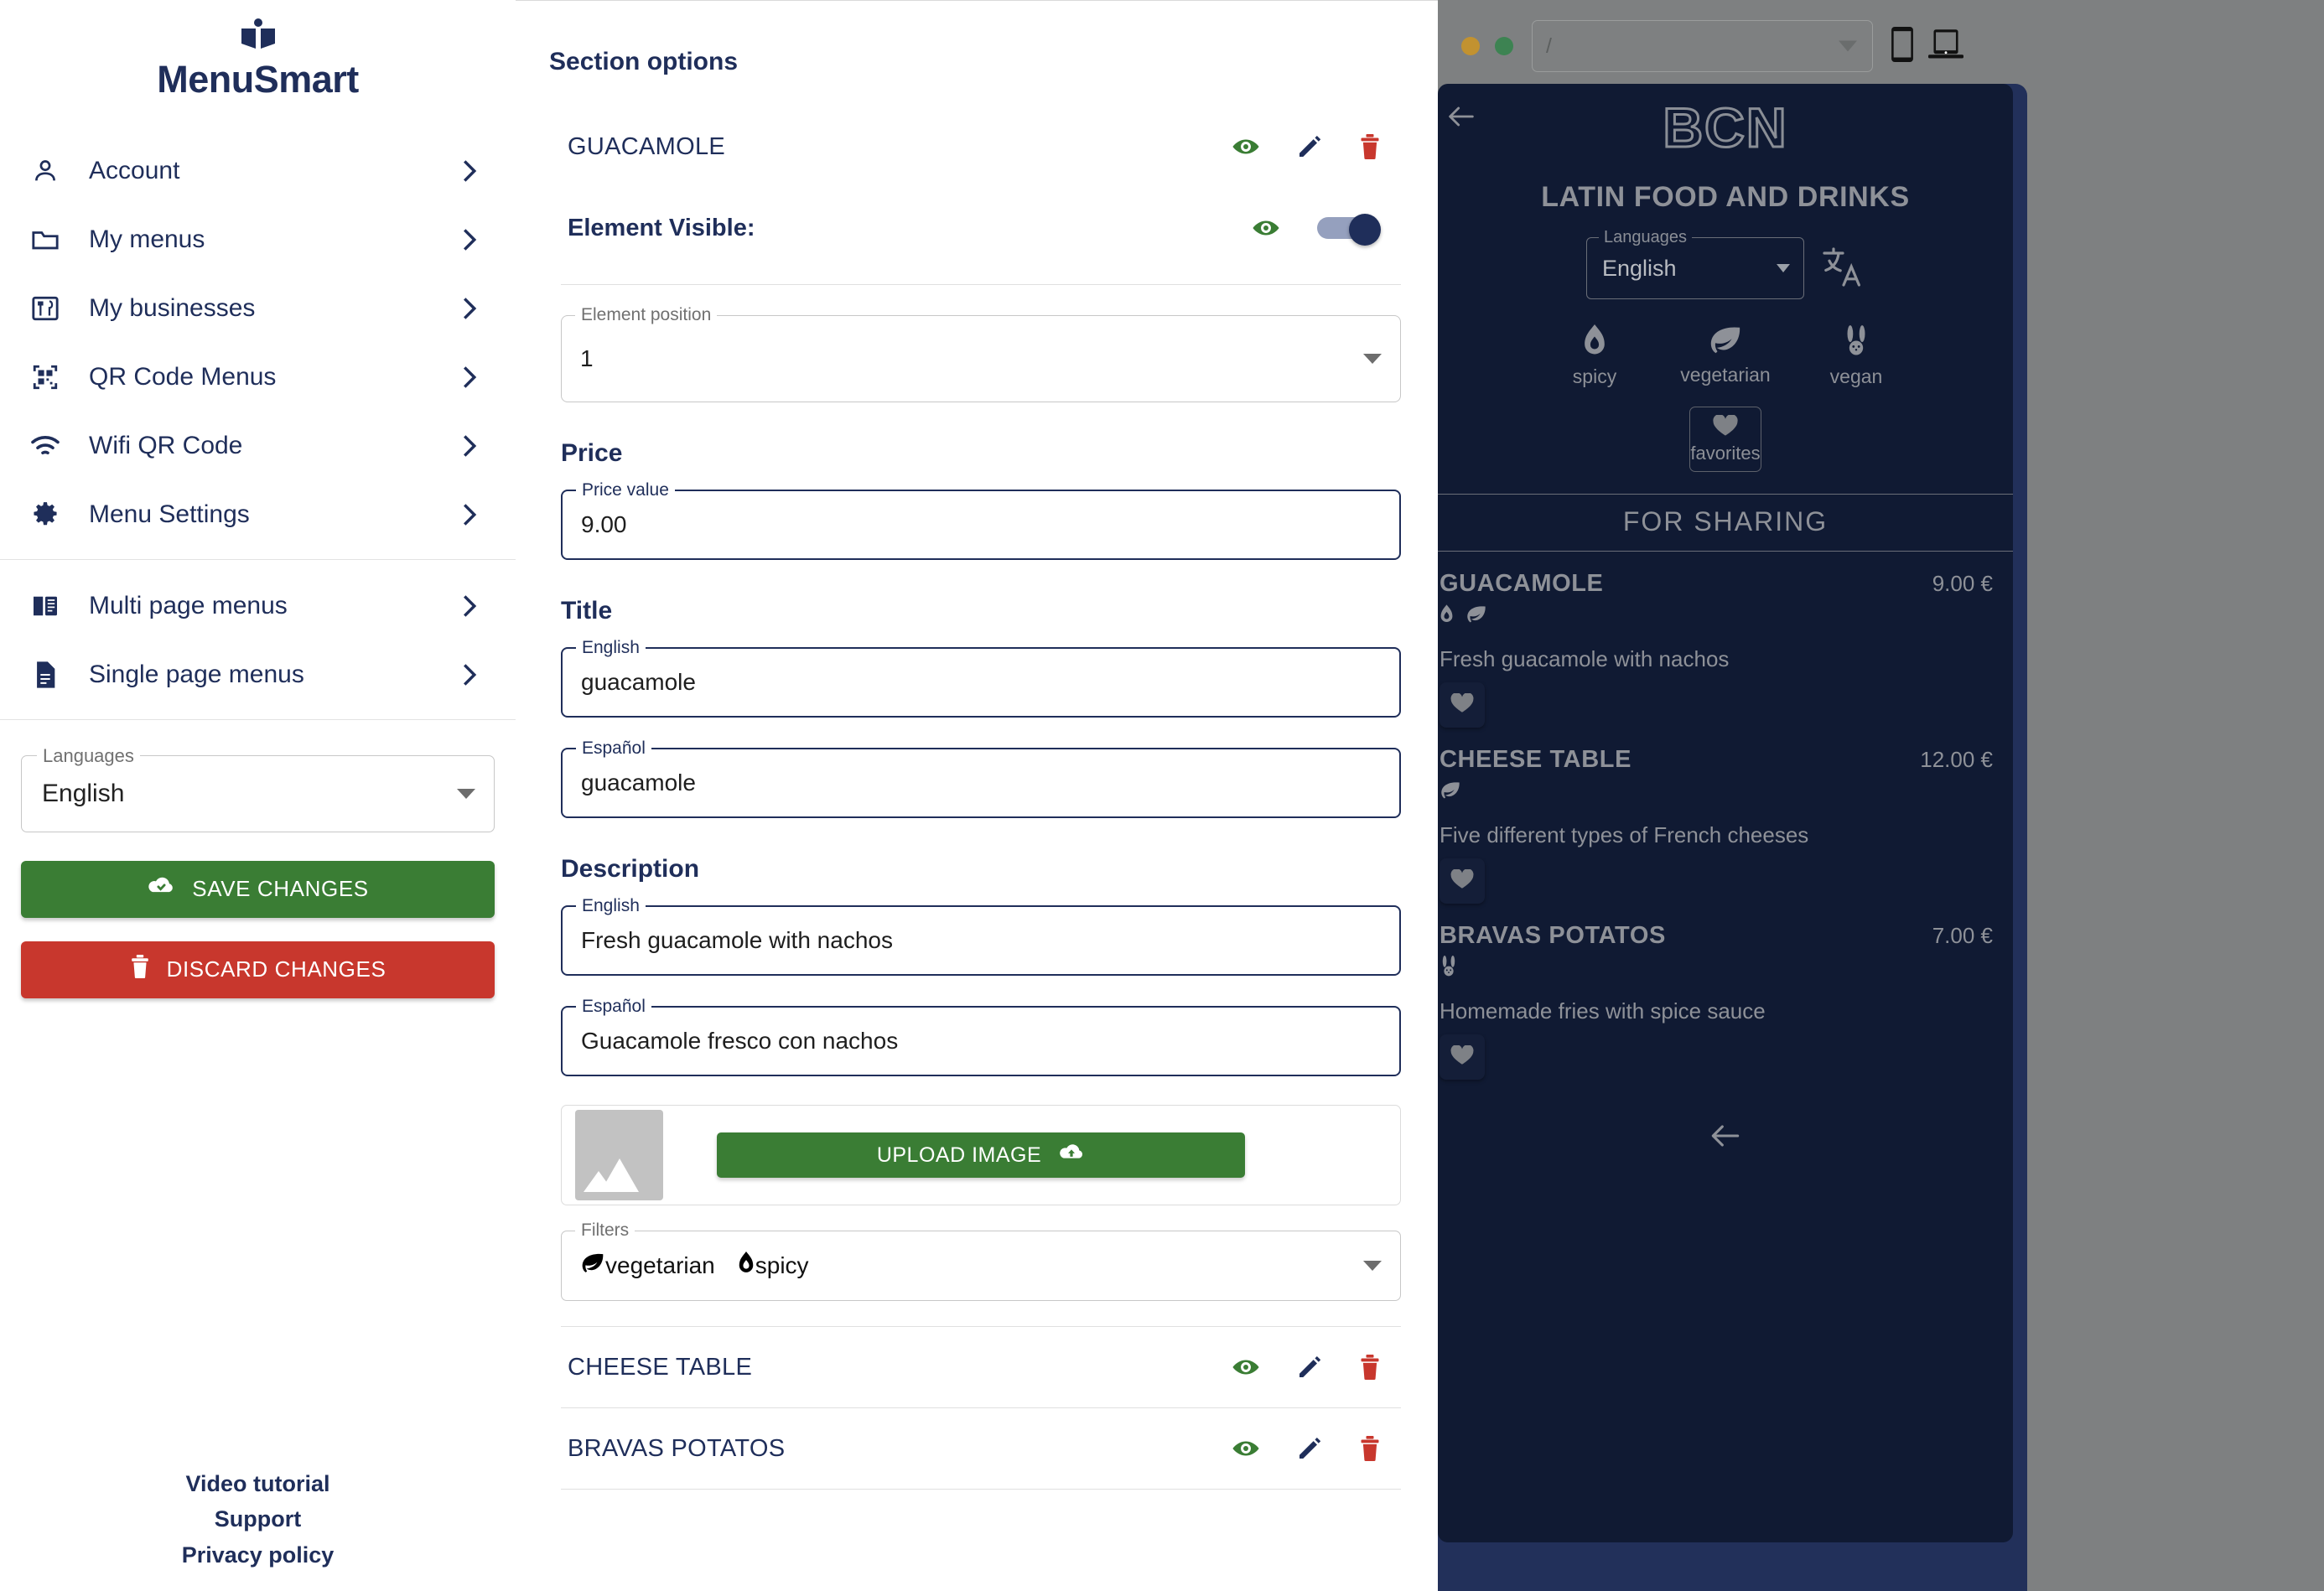 This screenshot has width=2324, height=1591. What do you see at coordinates (258, 1555) in the screenshot?
I see `footer-link-privacy-policy: Privacy policy` at bounding box center [258, 1555].